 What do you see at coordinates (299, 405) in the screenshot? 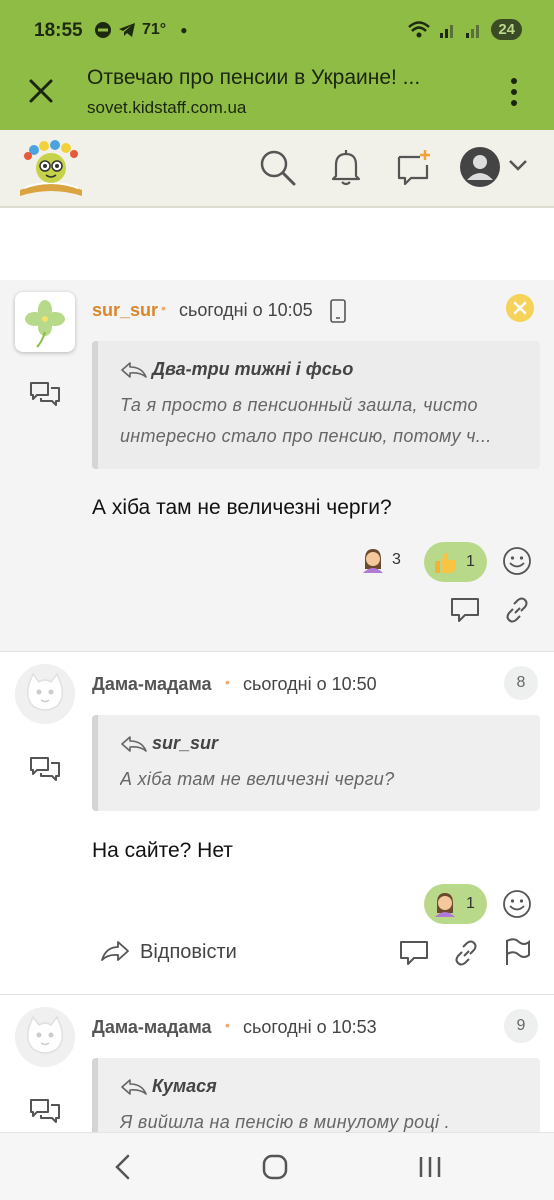
I see `quote-line: Та я просто в пенсионный зашла, чисто` at bounding box center [299, 405].